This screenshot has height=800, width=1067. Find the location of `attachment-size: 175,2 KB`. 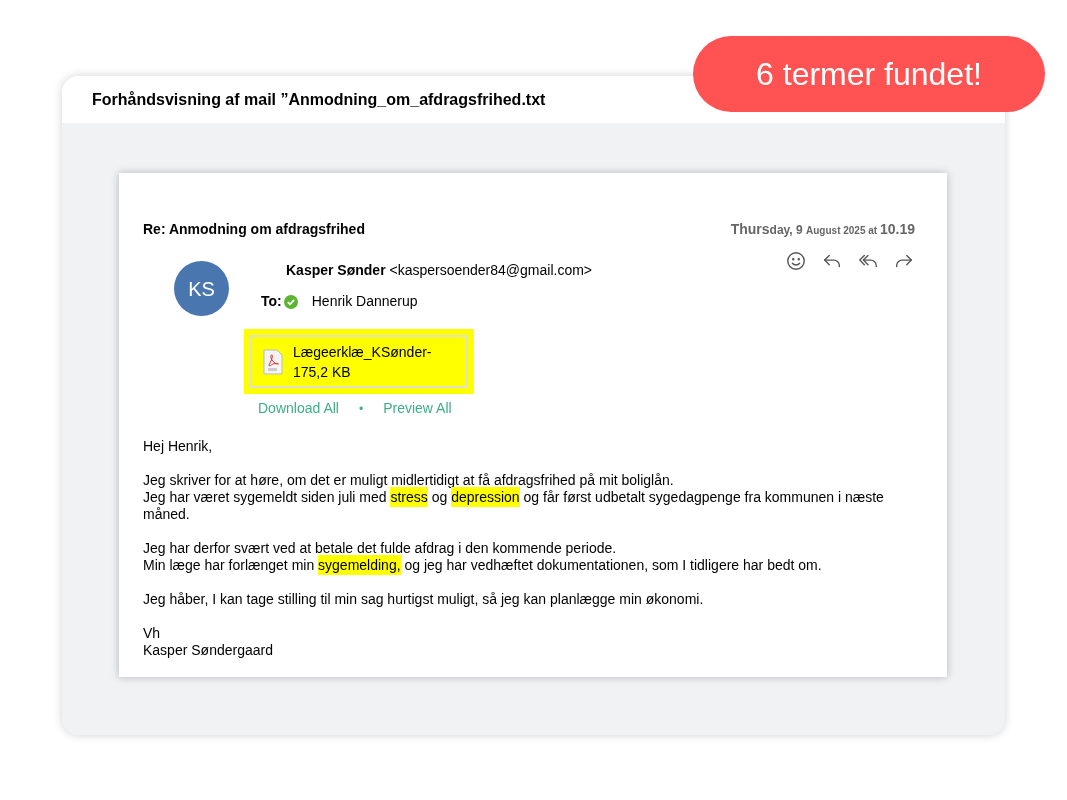

attachment-size: 175,2 KB is located at coordinates (322, 372).